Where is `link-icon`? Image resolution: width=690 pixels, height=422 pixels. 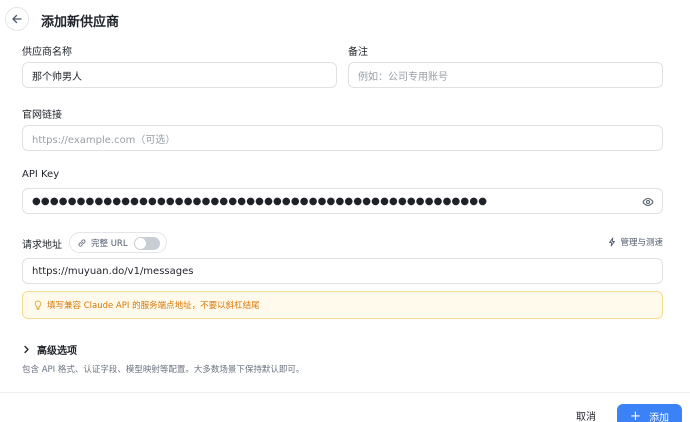 link-icon is located at coordinates (82, 242).